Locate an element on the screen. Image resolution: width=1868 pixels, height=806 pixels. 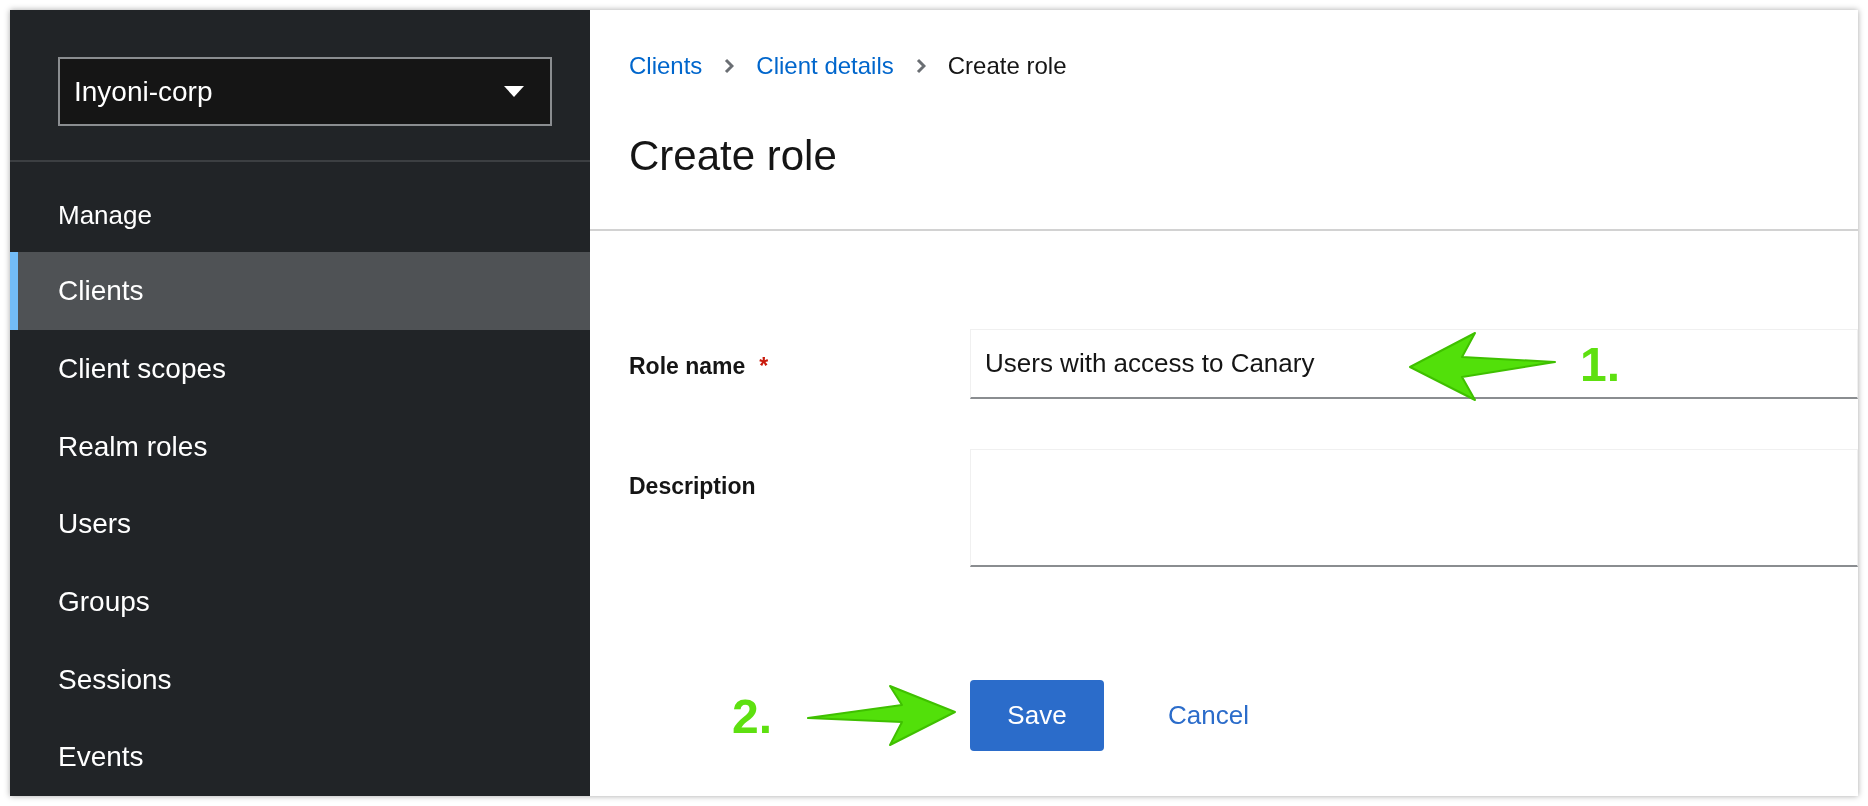
nav-item: Clients is located at coordinates (300, 291).